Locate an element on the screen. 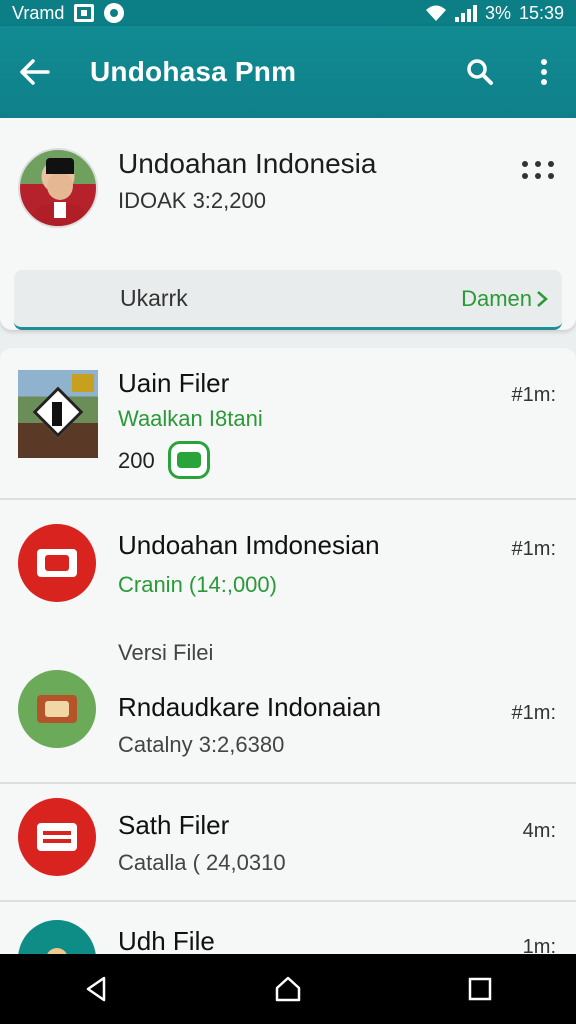  arrow-left-icon is located at coordinates (35, 72).